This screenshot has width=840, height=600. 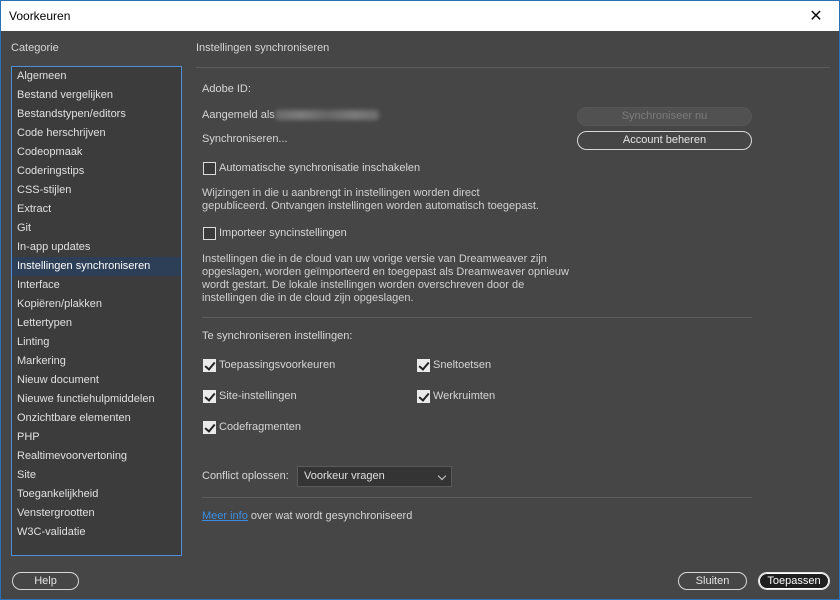 What do you see at coordinates (423, 396) in the screenshot?
I see `workspaces-checkbox` at bounding box center [423, 396].